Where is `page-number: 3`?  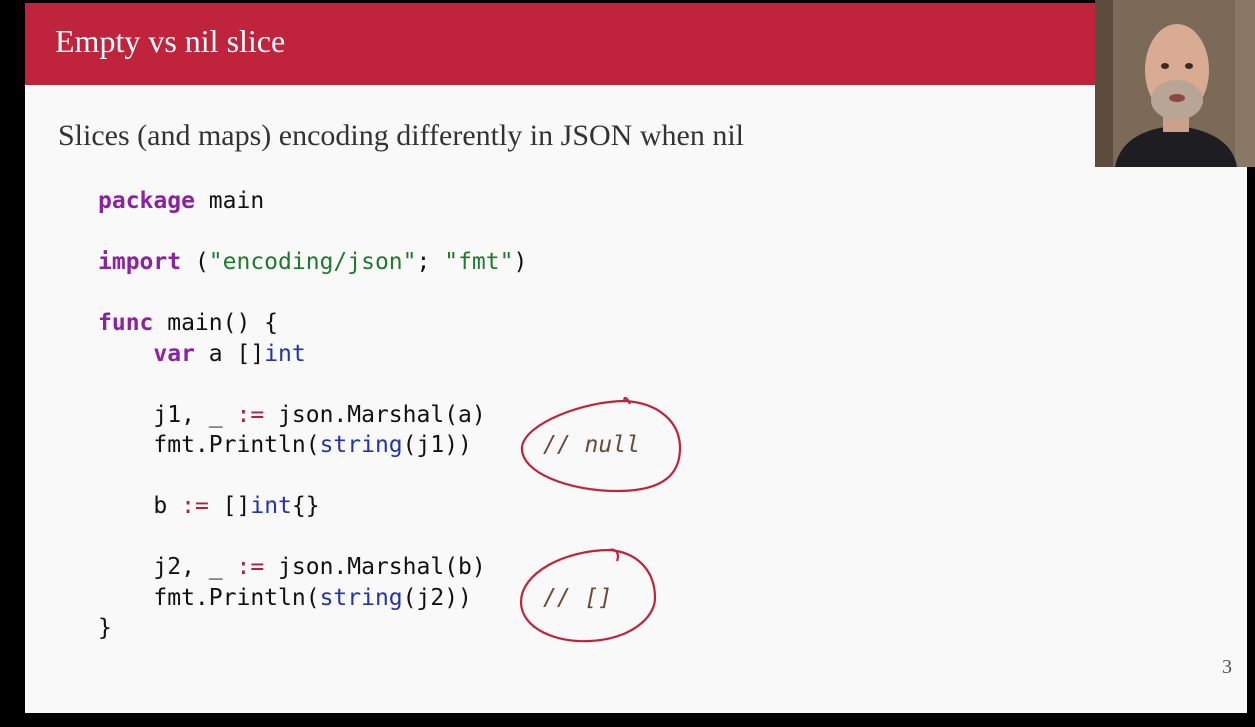 page-number: 3 is located at coordinates (1227, 667).